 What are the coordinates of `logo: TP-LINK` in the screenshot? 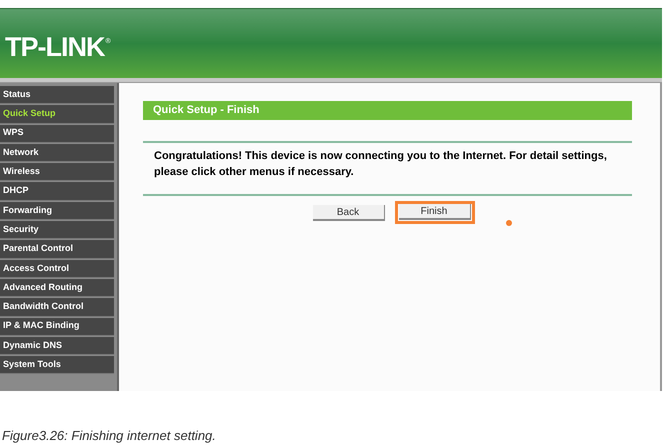 It's located at (54, 46).